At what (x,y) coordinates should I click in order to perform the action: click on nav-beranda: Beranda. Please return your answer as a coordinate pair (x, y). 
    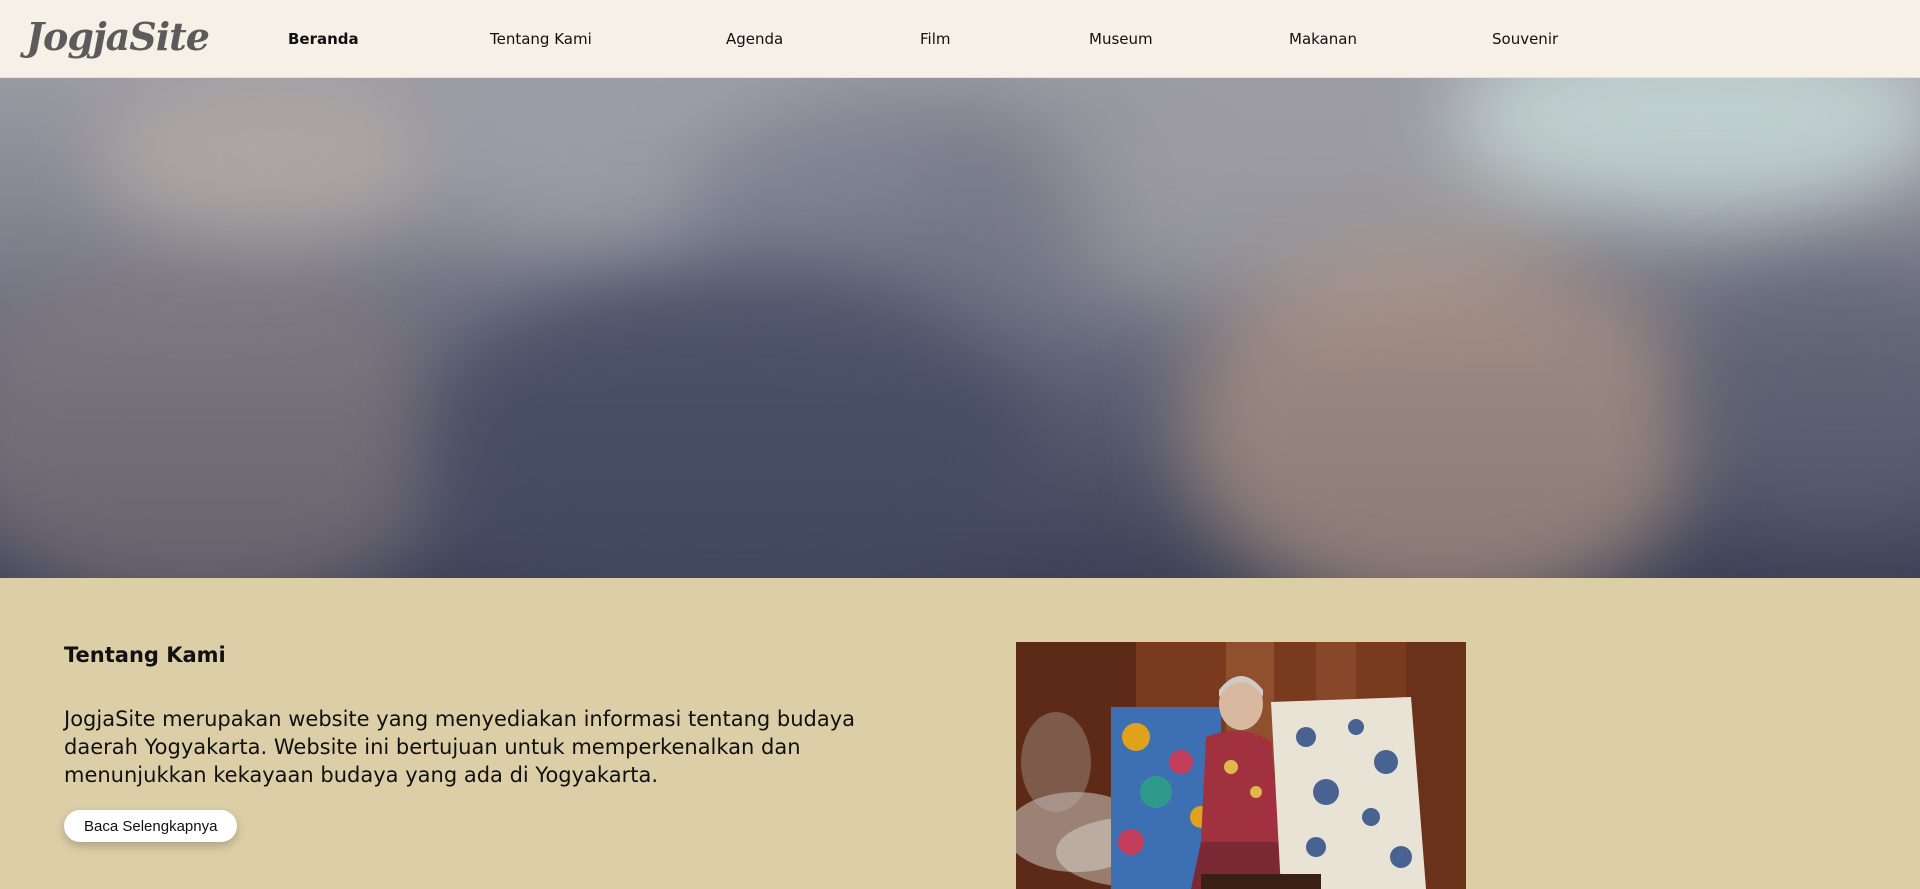
    Looking at the image, I should click on (323, 39).